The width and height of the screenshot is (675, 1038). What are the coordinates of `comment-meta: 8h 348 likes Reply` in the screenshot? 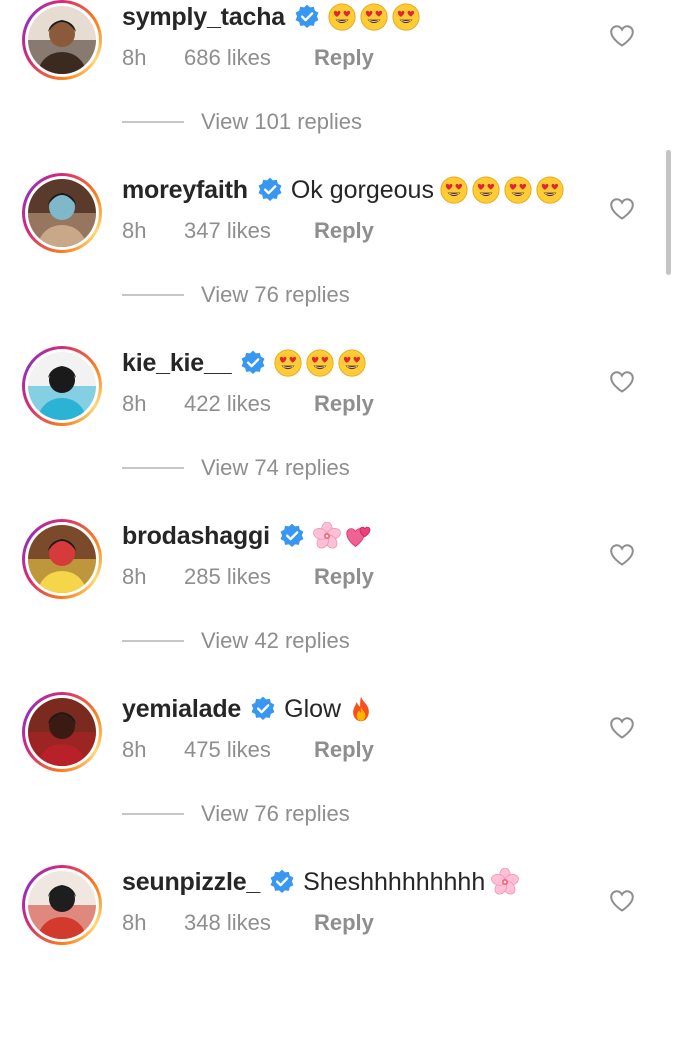 It's located at (248, 923).